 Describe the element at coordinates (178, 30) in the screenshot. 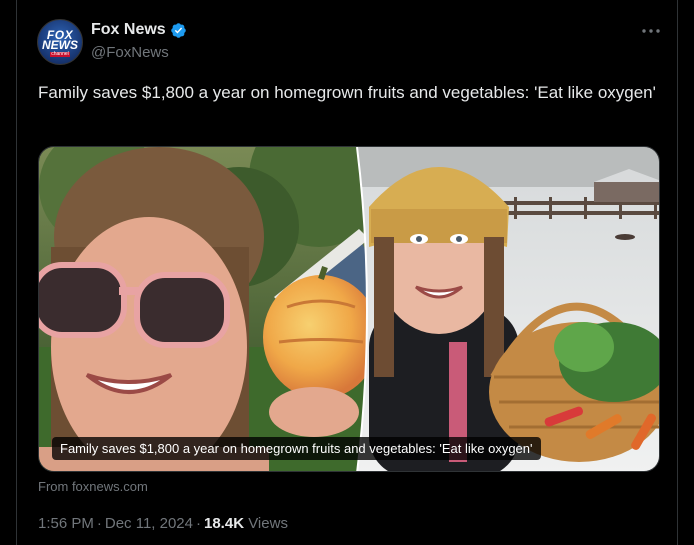

I see `verified-badge-icon` at that location.